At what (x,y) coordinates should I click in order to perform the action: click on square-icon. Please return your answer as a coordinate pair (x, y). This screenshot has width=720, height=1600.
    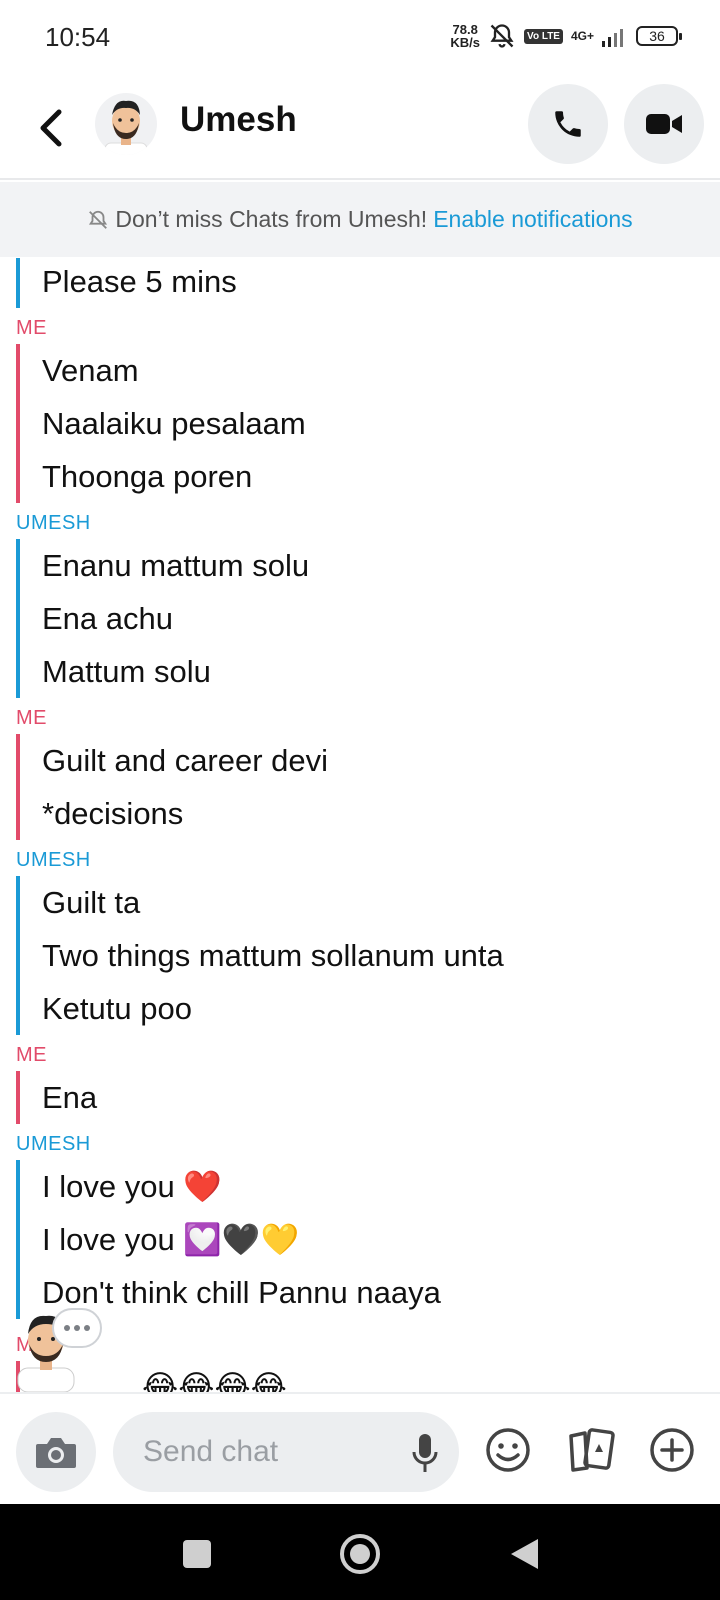
    Looking at the image, I should click on (197, 1554).